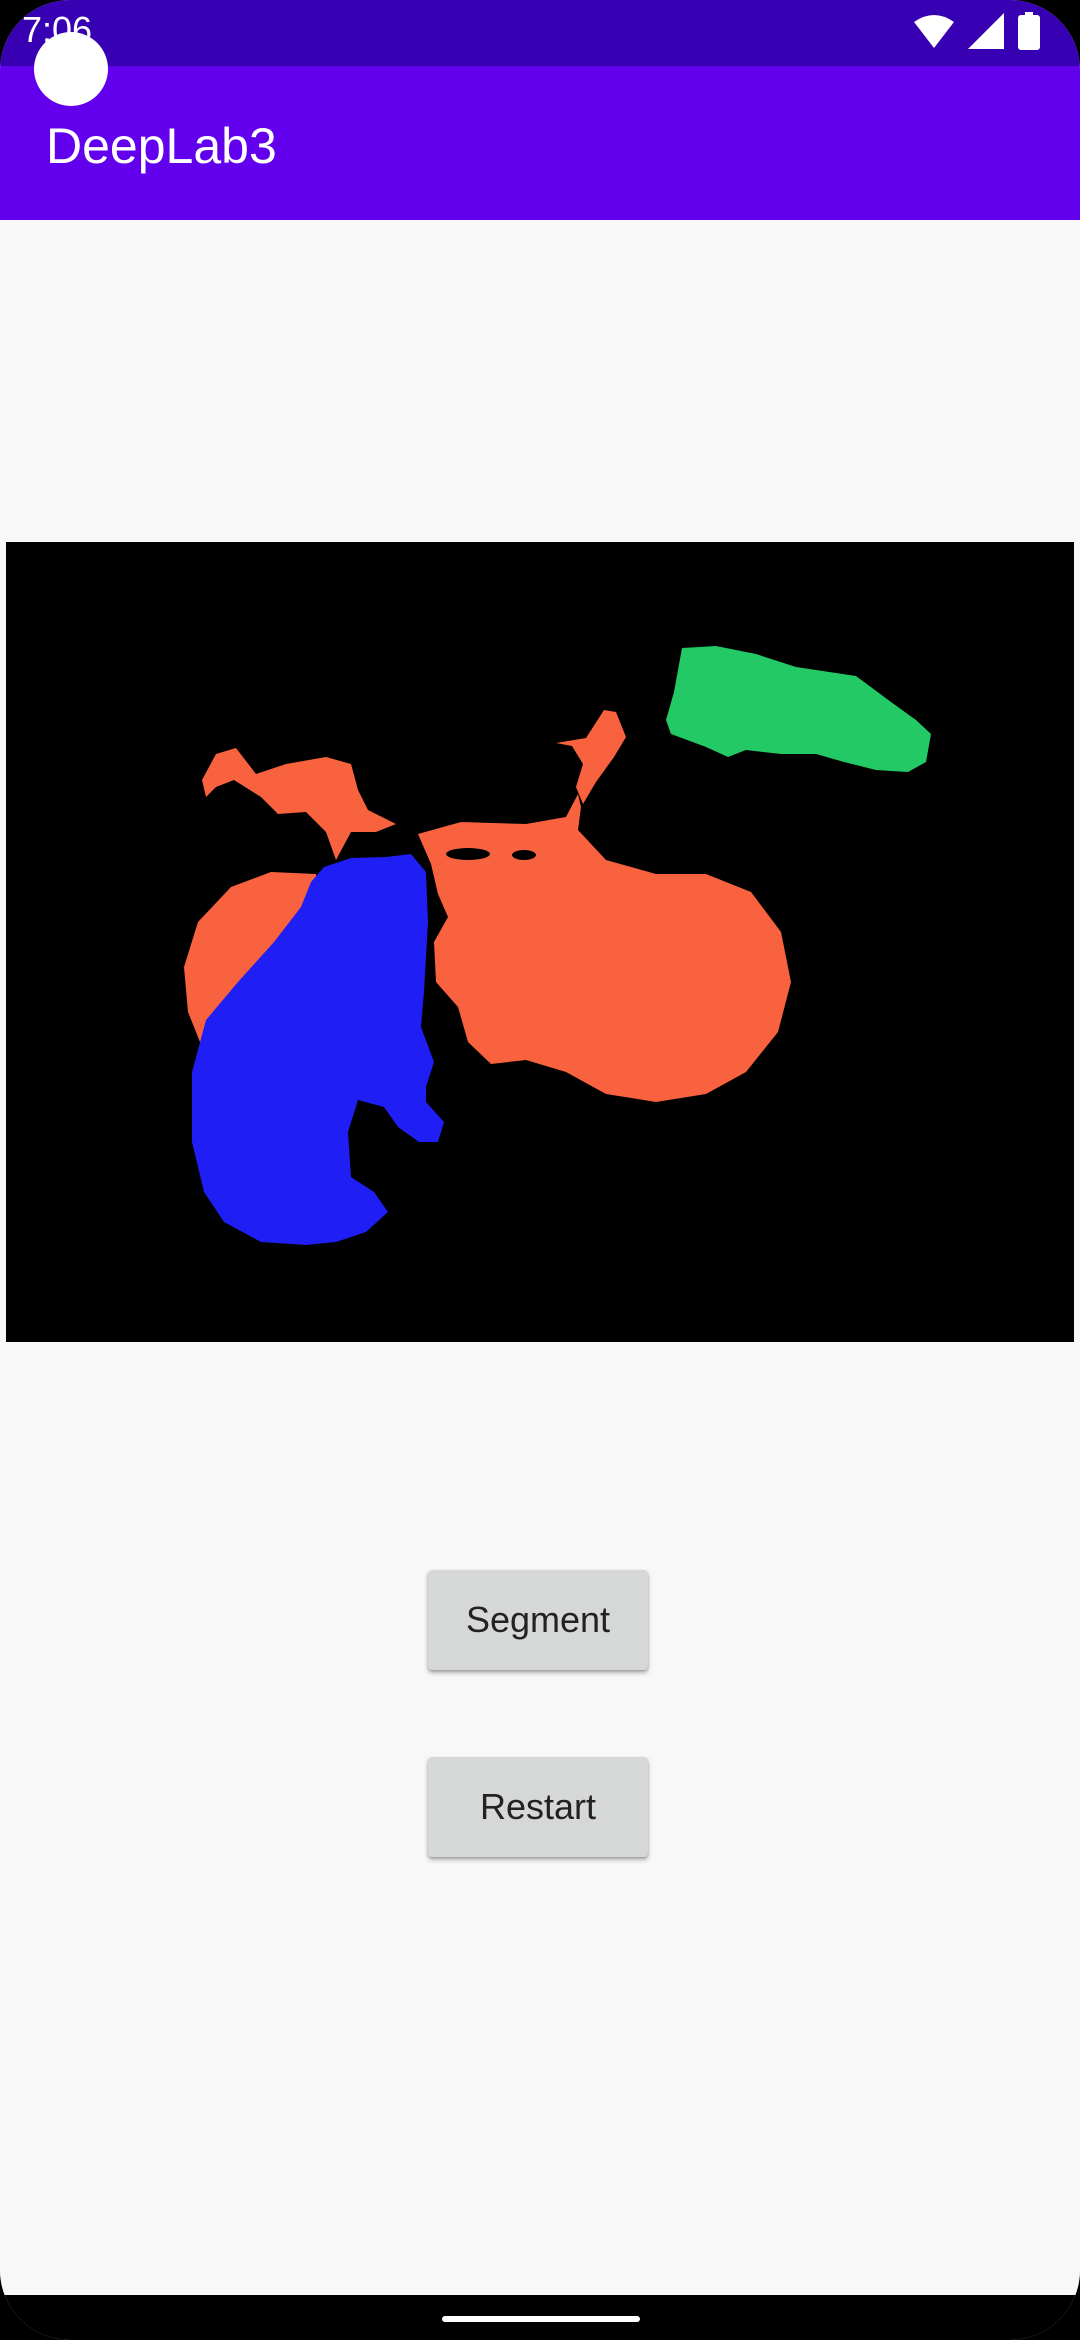  Describe the element at coordinates (538, 1620) in the screenshot. I see `segment-button: Segment` at that location.